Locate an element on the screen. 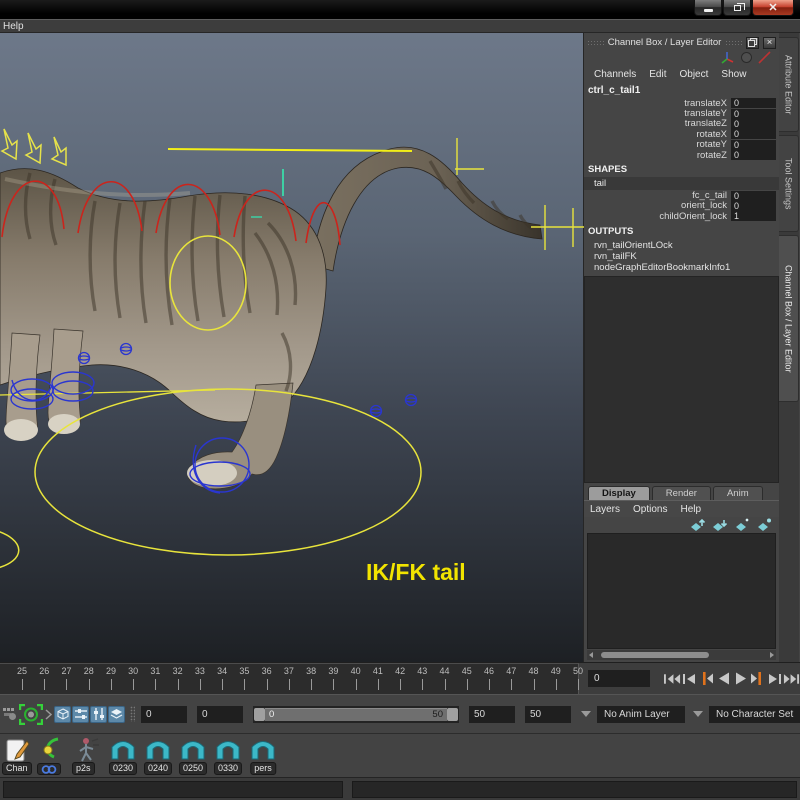 Image resolution: width=800 pixels, height=800 pixels. timeline-frame-number: 45 is located at coordinates (467, 671).